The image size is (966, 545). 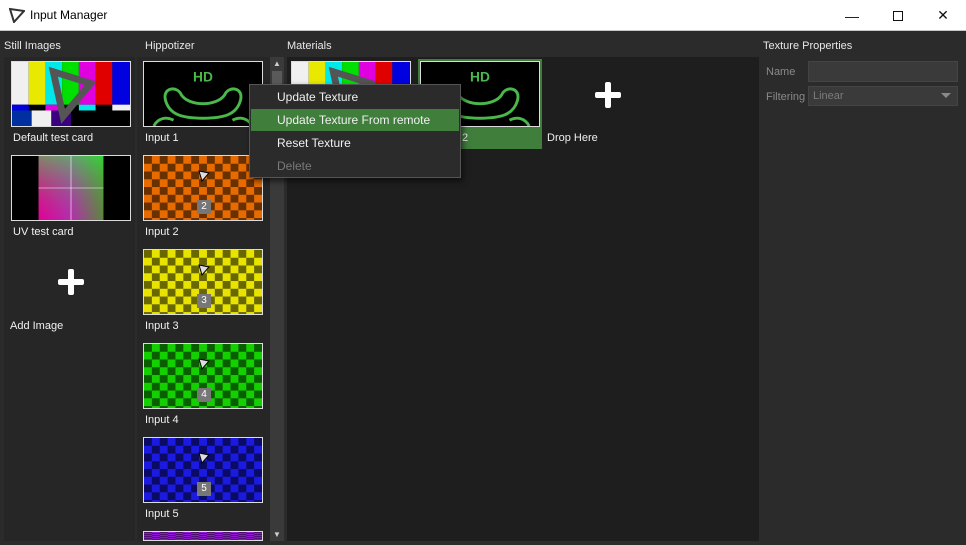 I want to click on minimize-icon: —, so click(x=852, y=15).